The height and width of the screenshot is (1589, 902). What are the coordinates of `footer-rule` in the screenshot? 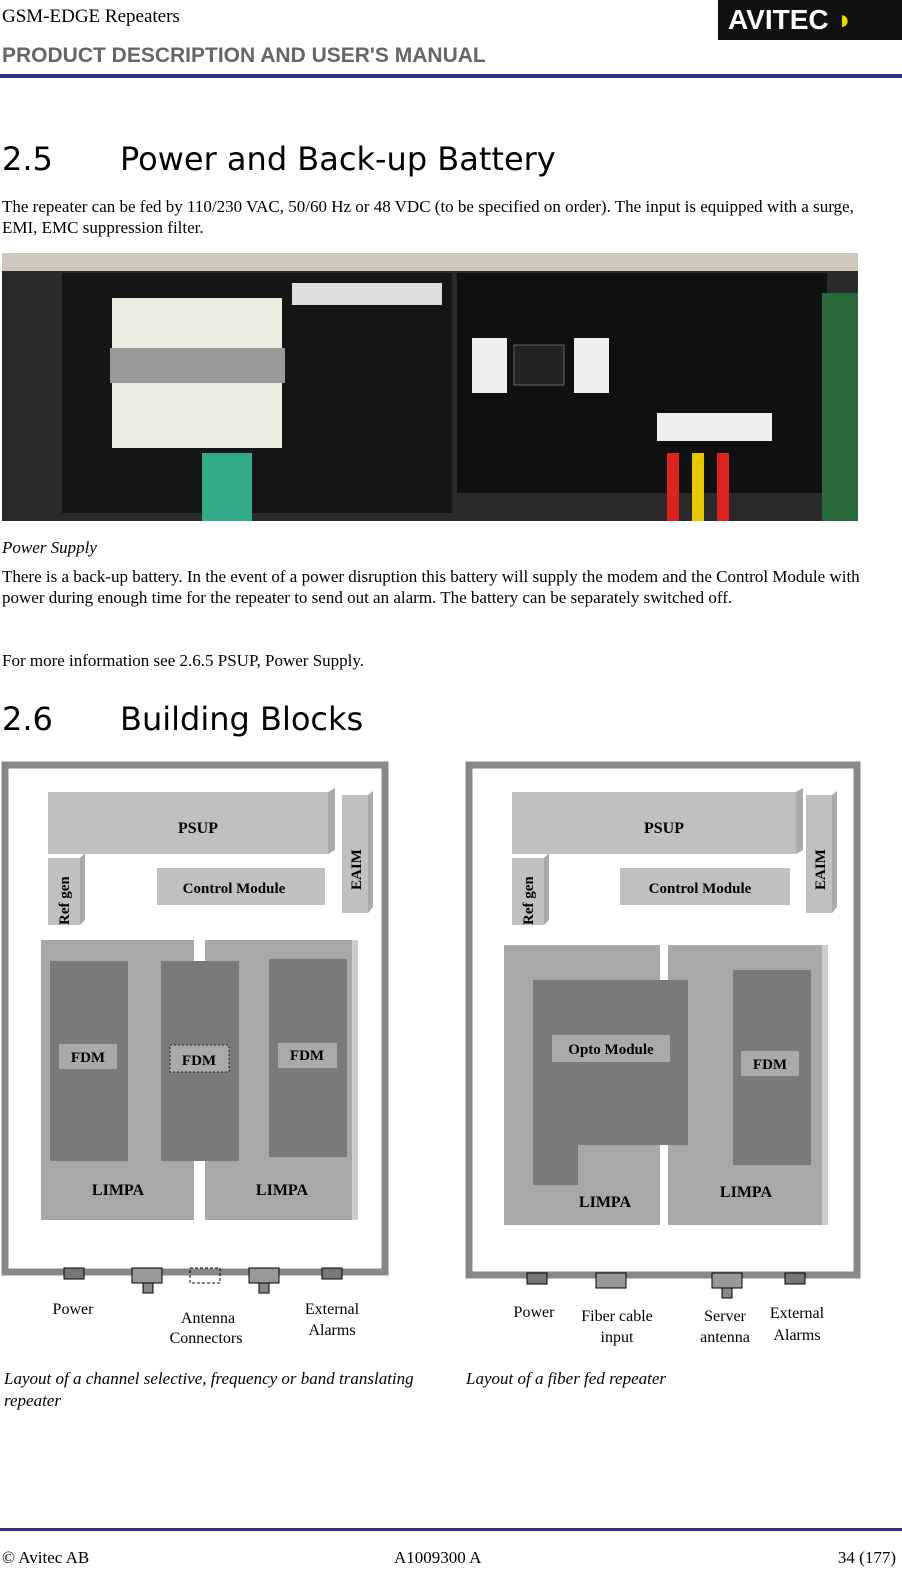 It's located at (451, 1529).